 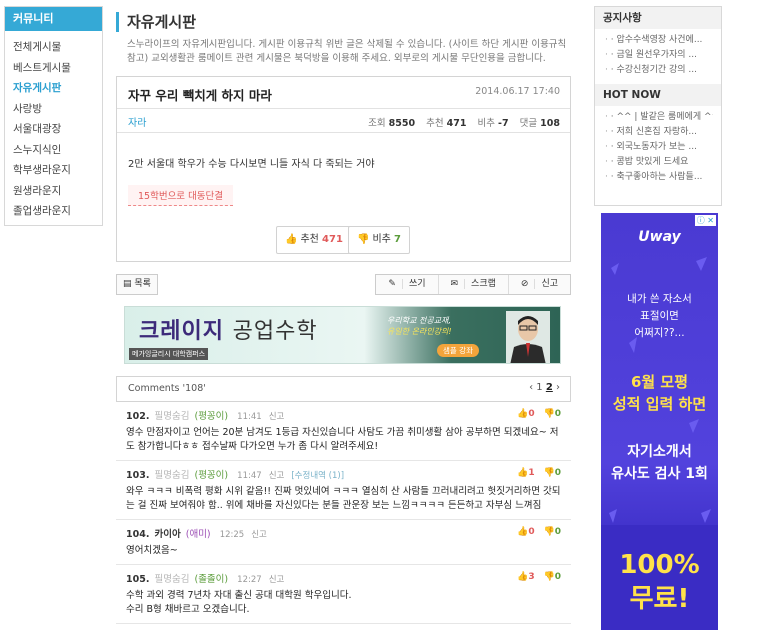 What do you see at coordinates (317, 476) in the screenshot?
I see `comment-edit-history-link: [수정내역 (1)]` at bounding box center [317, 476].